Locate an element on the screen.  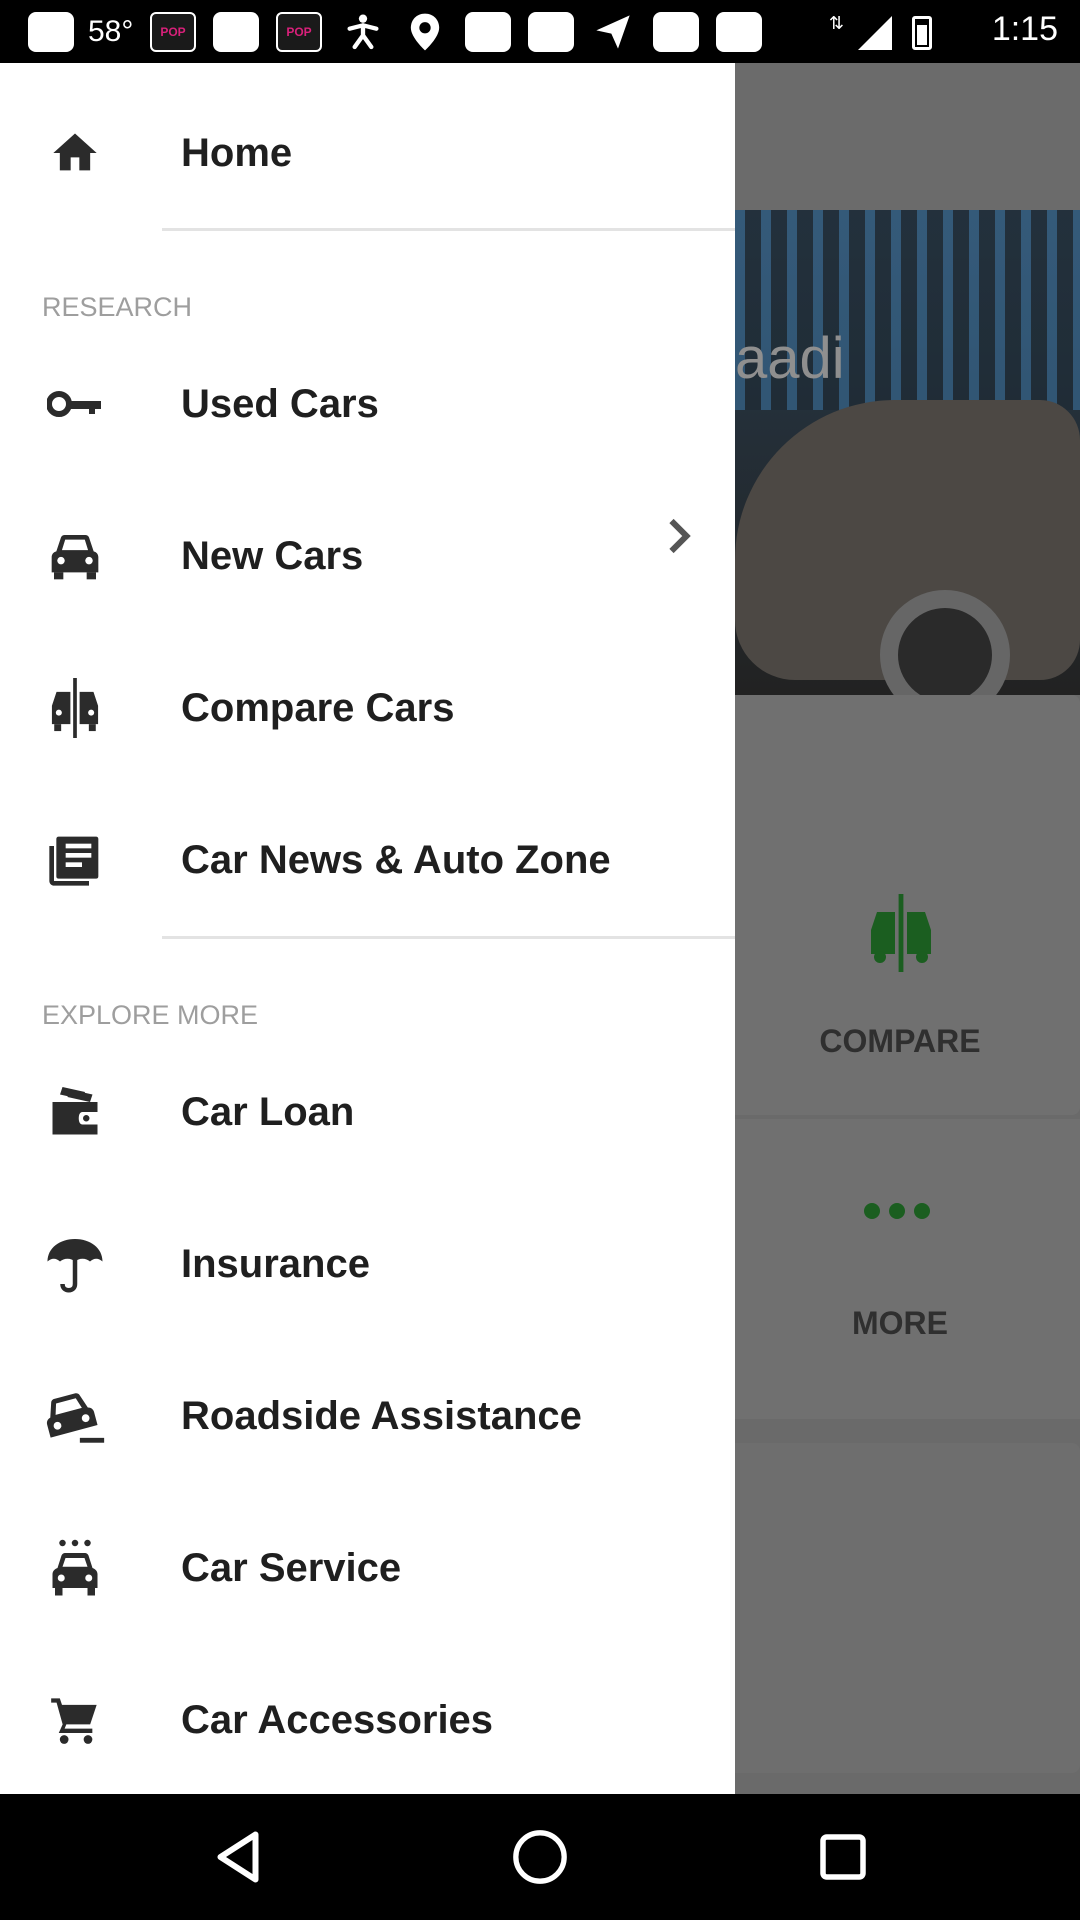
status-bar: 58° POP POP ⇅ 1:15 is located at coordinates (540, 31).